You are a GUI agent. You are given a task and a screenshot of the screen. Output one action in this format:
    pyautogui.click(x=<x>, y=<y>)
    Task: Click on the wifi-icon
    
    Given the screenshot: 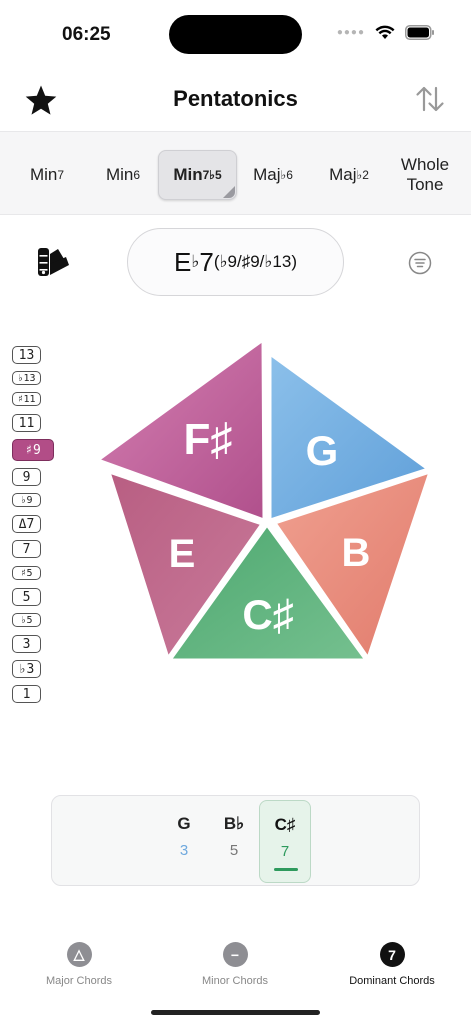 What is the action you would take?
    pyautogui.click(x=385, y=32)
    